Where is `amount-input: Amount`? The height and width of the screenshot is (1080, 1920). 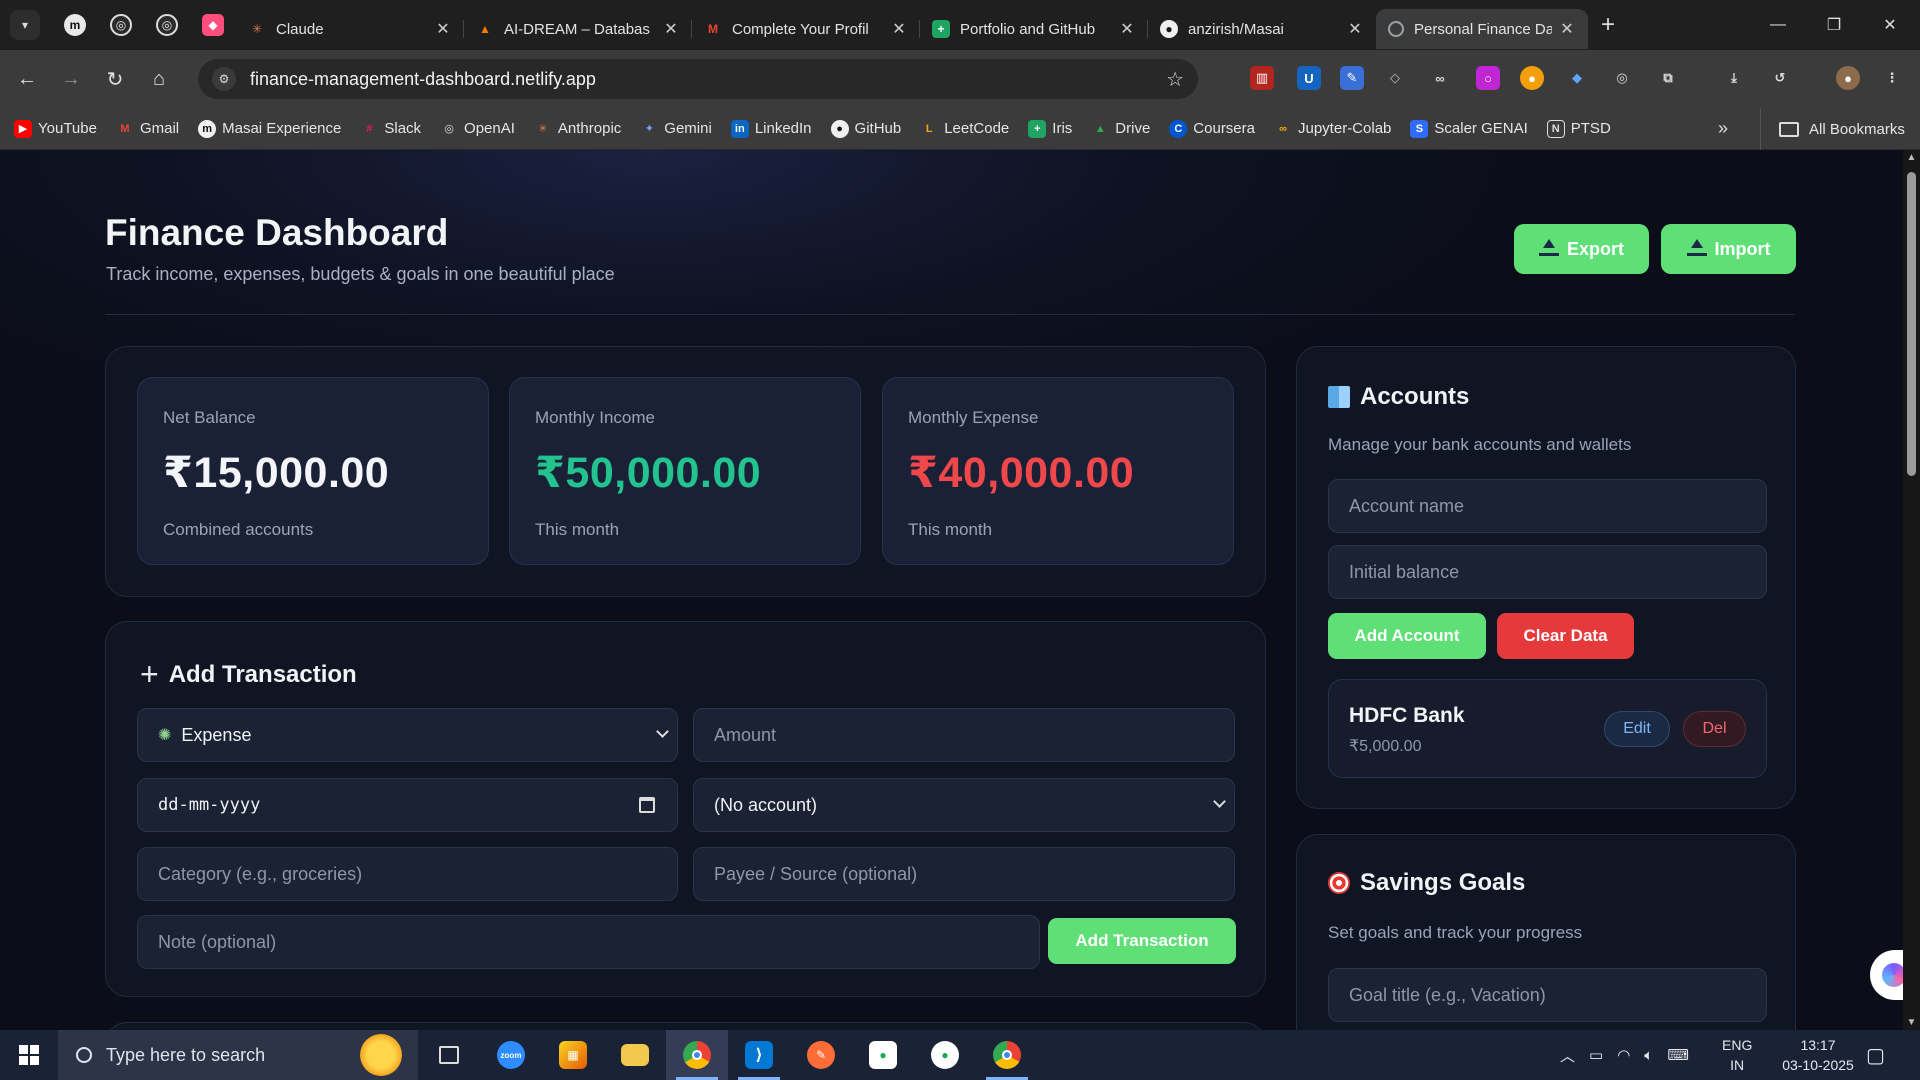 amount-input: Amount is located at coordinates (964, 735).